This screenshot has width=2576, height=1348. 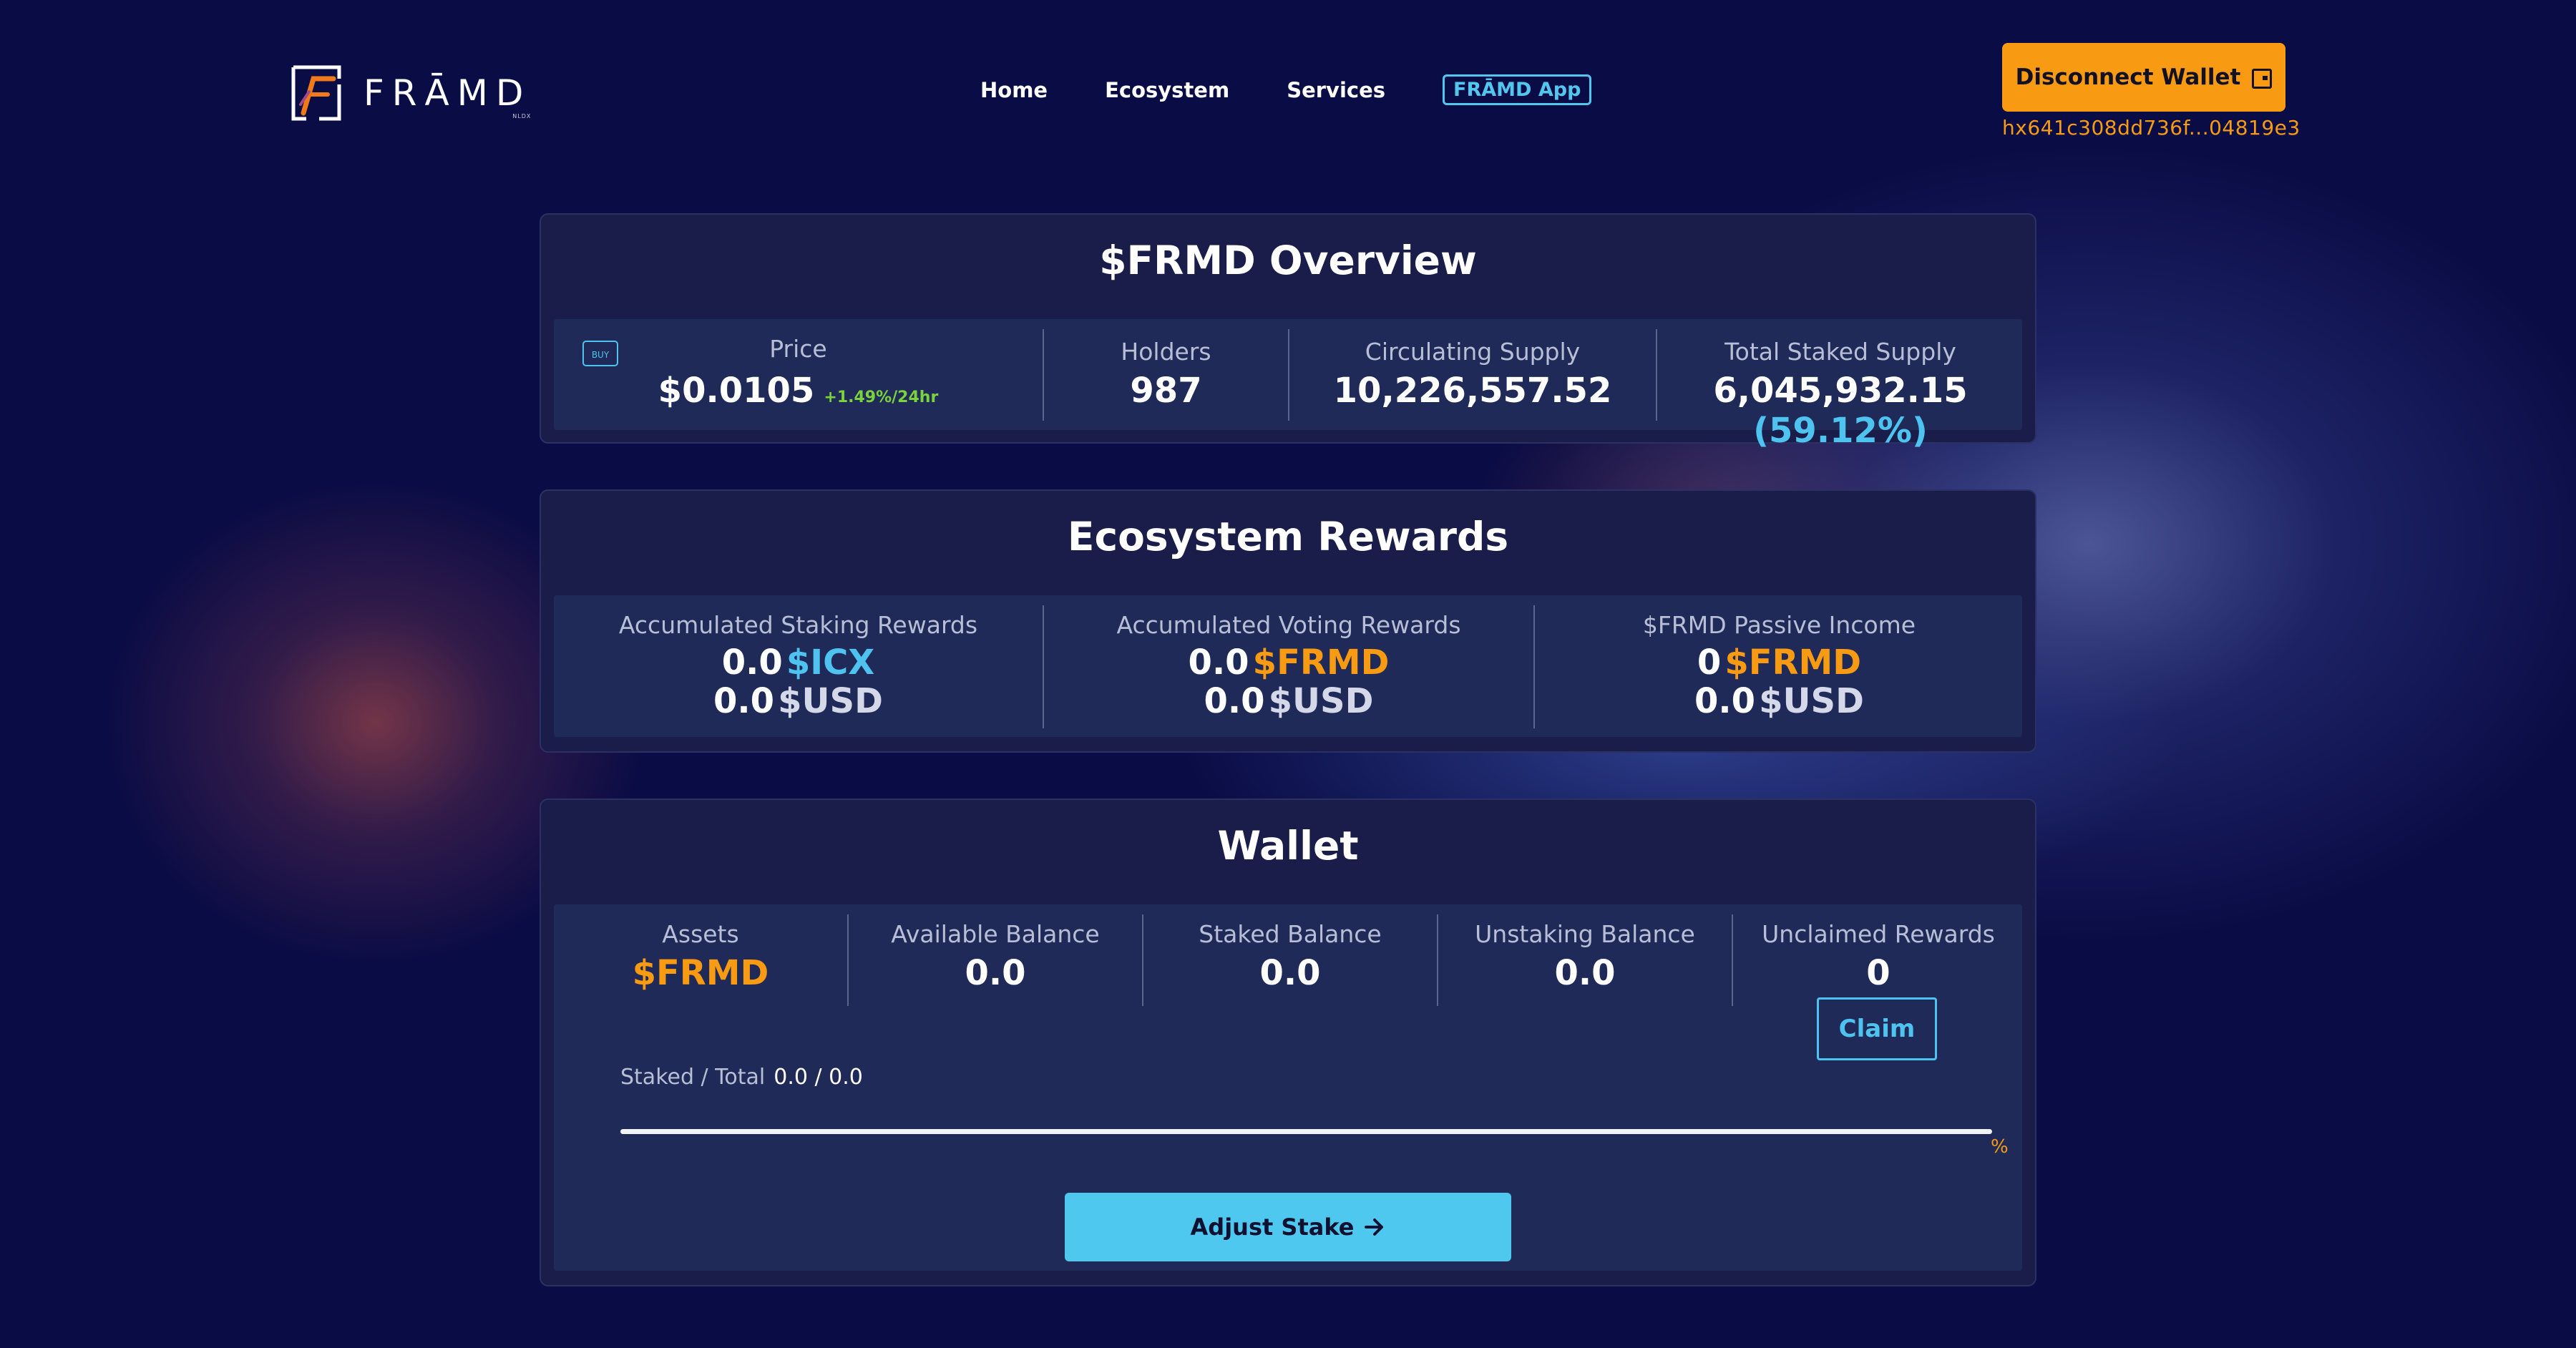 What do you see at coordinates (1336, 90) in the screenshot?
I see `nav-services: Services` at bounding box center [1336, 90].